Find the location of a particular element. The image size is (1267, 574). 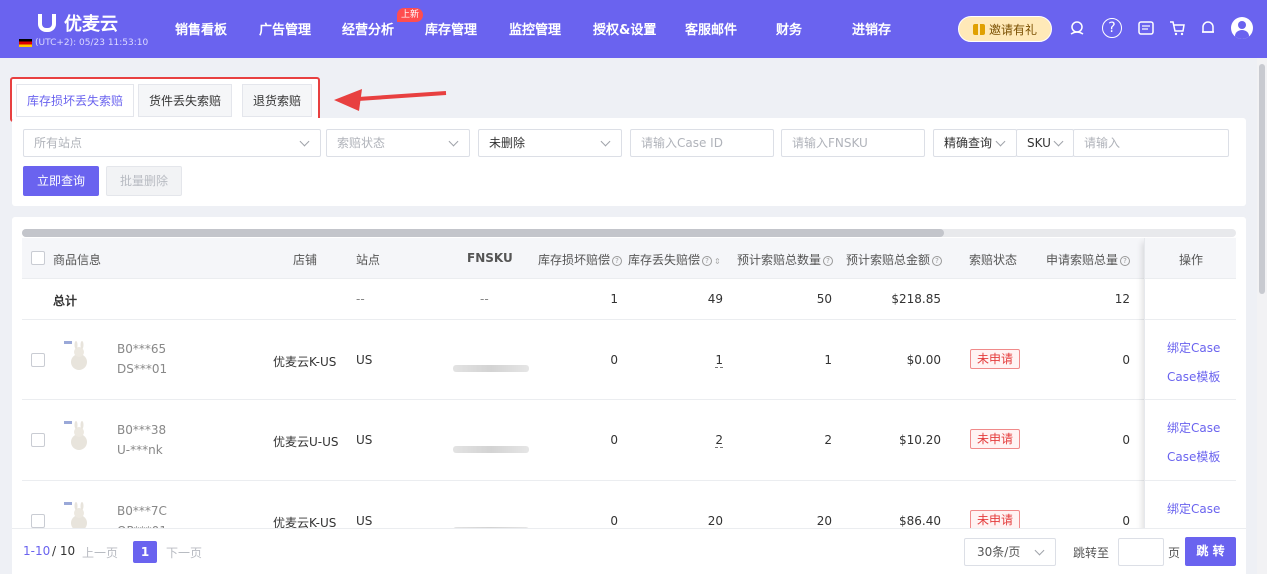

app-logo: 优麦云 is located at coordinates (78, 23).